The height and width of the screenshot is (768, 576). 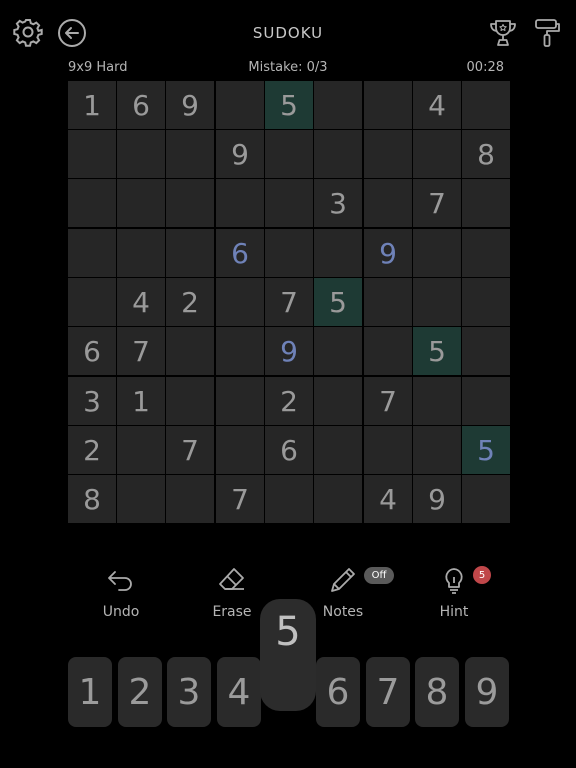 What do you see at coordinates (487, 692) in the screenshot?
I see `numpad-key: 9` at bounding box center [487, 692].